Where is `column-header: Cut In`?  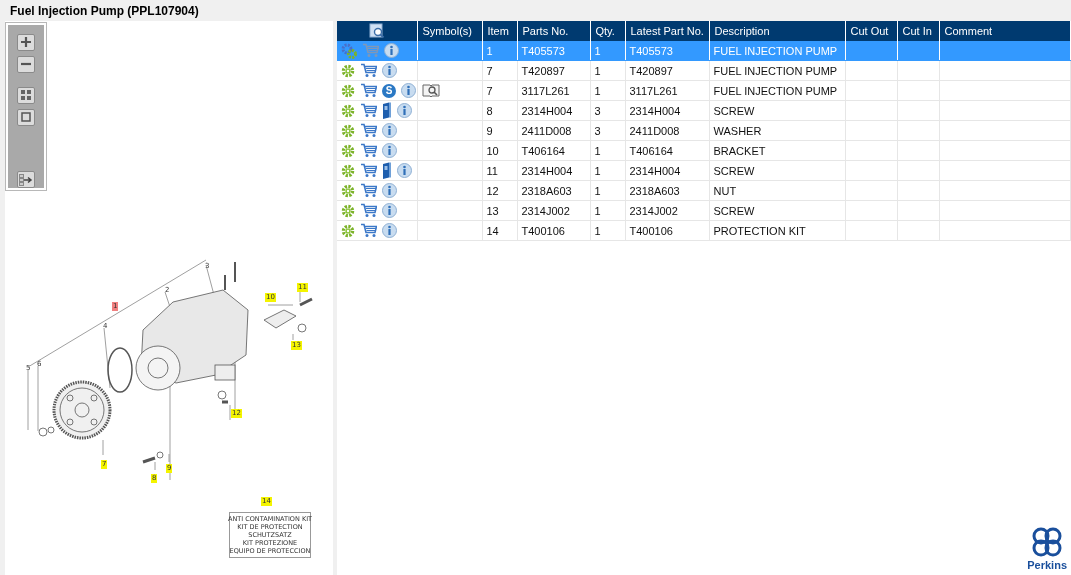 column-header: Cut In is located at coordinates (918, 31).